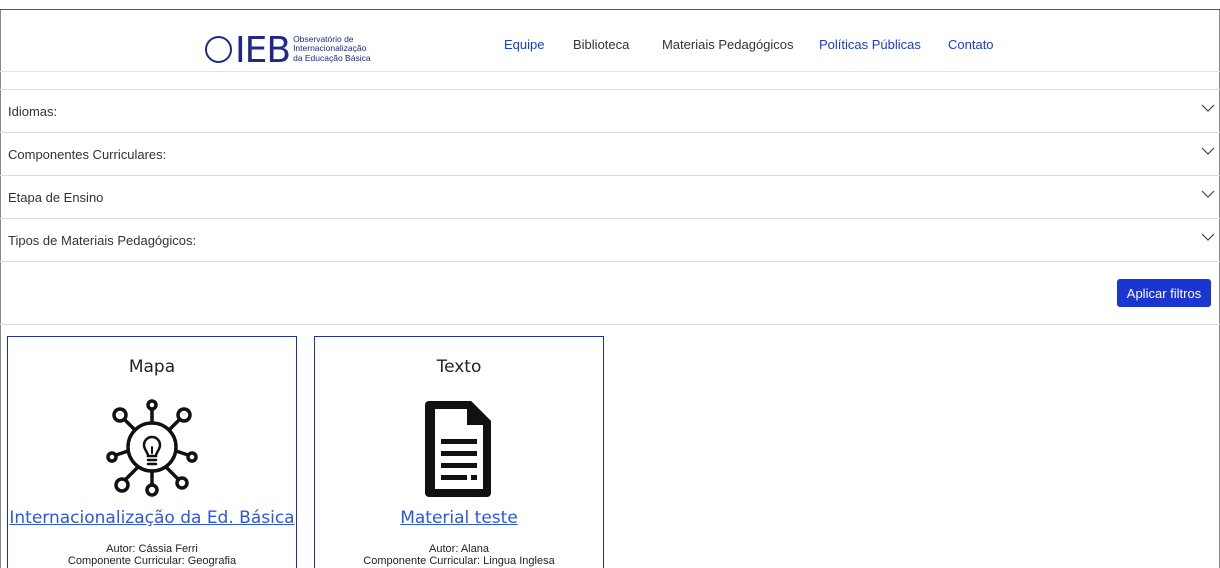 This screenshot has width=1220, height=568. I want to click on filter-label: Idiomas:, so click(33, 111).